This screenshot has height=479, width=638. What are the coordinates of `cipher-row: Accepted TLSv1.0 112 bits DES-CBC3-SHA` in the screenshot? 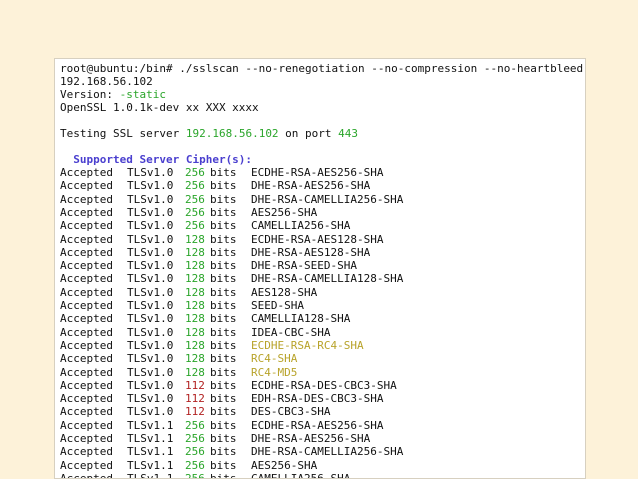 It's located at (320, 411).